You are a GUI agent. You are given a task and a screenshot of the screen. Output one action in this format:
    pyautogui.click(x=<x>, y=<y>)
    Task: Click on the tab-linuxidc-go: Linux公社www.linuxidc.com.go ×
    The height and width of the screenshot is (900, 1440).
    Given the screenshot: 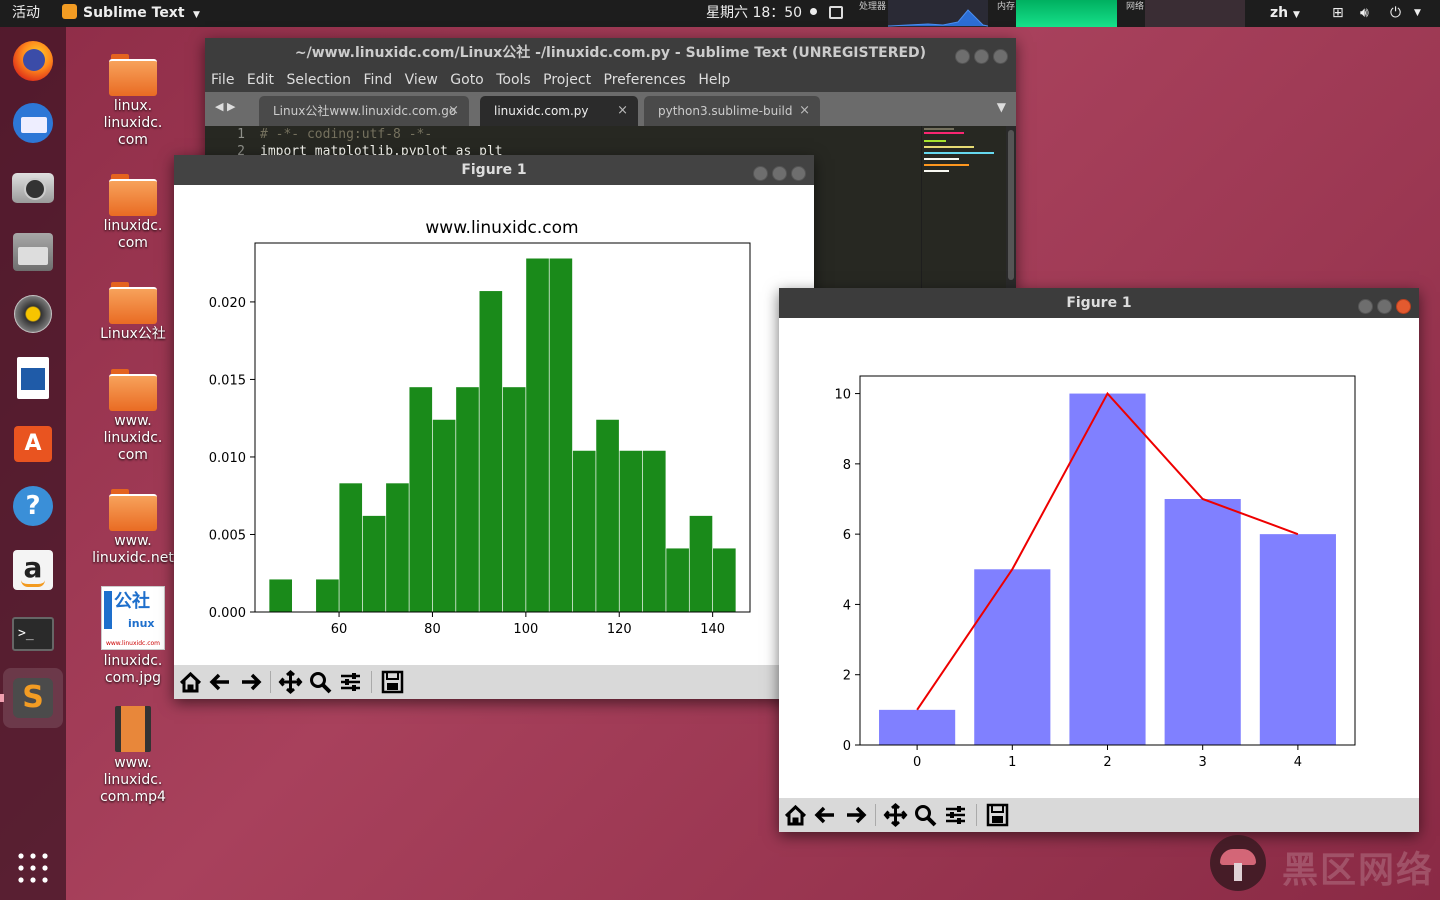 What is the action you would take?
    pyautogui.click(x=364, y=111)
    